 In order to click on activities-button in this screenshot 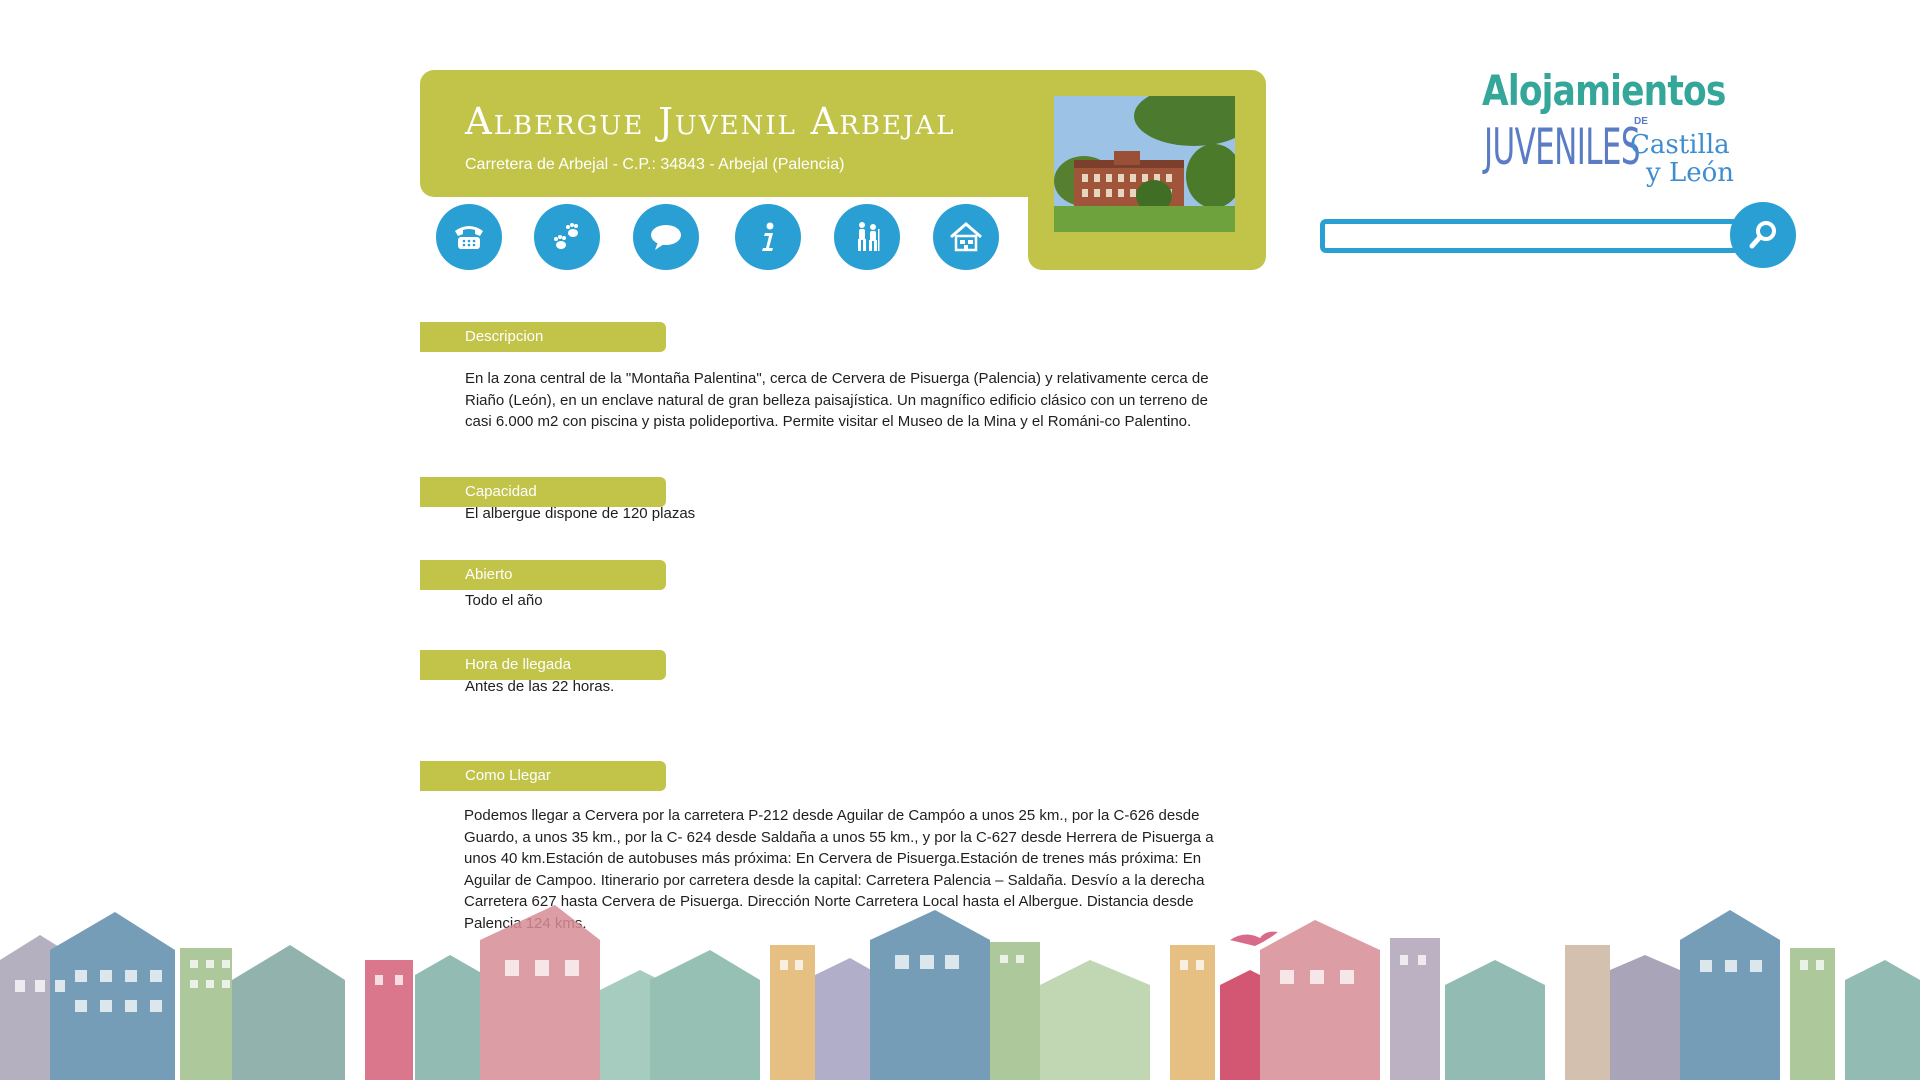, I will do `click(867, 237)`.